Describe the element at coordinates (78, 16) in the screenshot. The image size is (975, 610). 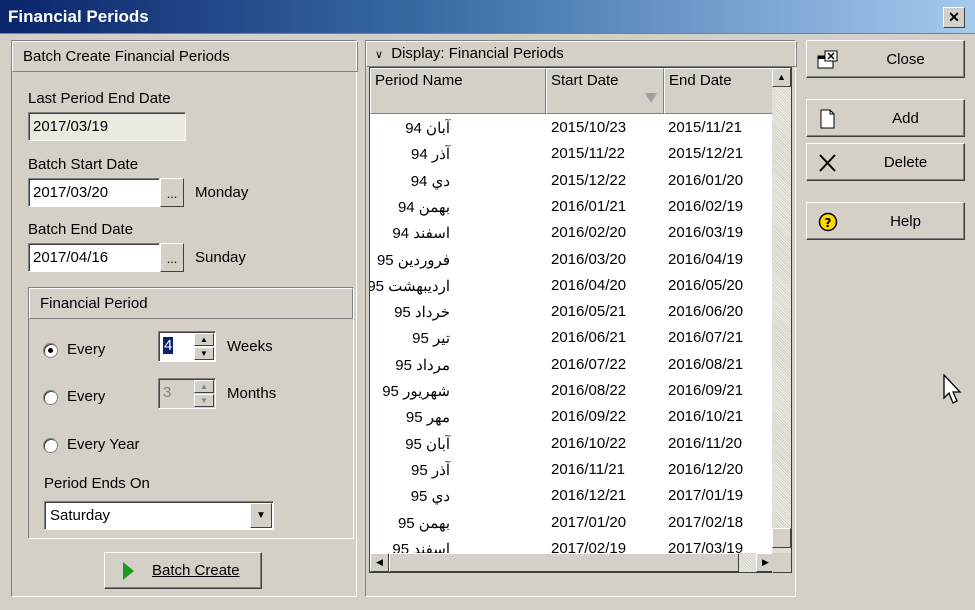
I see `window-title: Financial Periods` at that location.